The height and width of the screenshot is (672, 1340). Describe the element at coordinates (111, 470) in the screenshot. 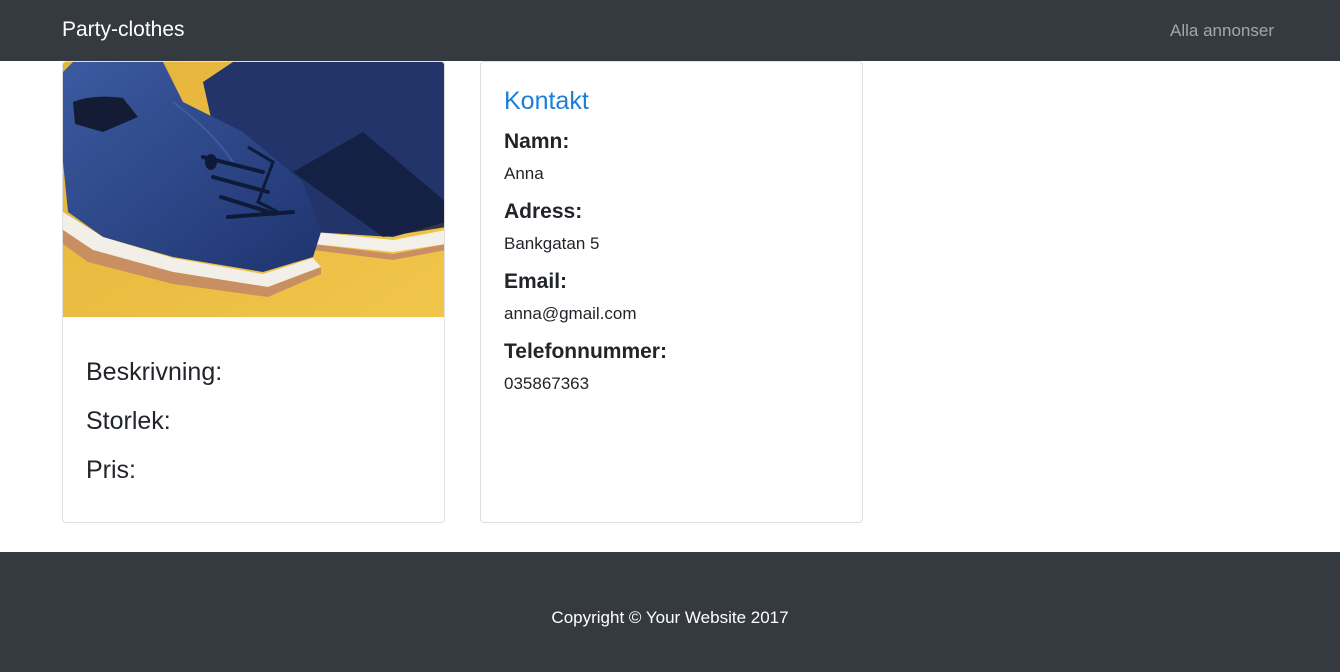

I see `price-label: Pris:` at that location.